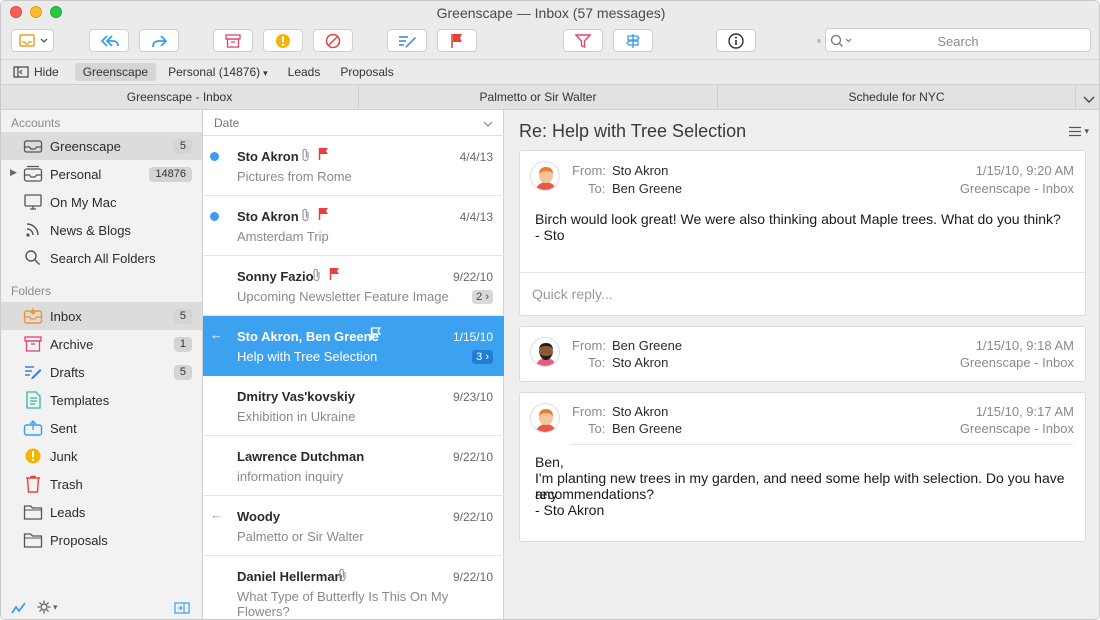  What do you see at coordinates (472, 397) in the screenshot?
I see `message-date: 9/23/10` at bounding box center [472, 397].